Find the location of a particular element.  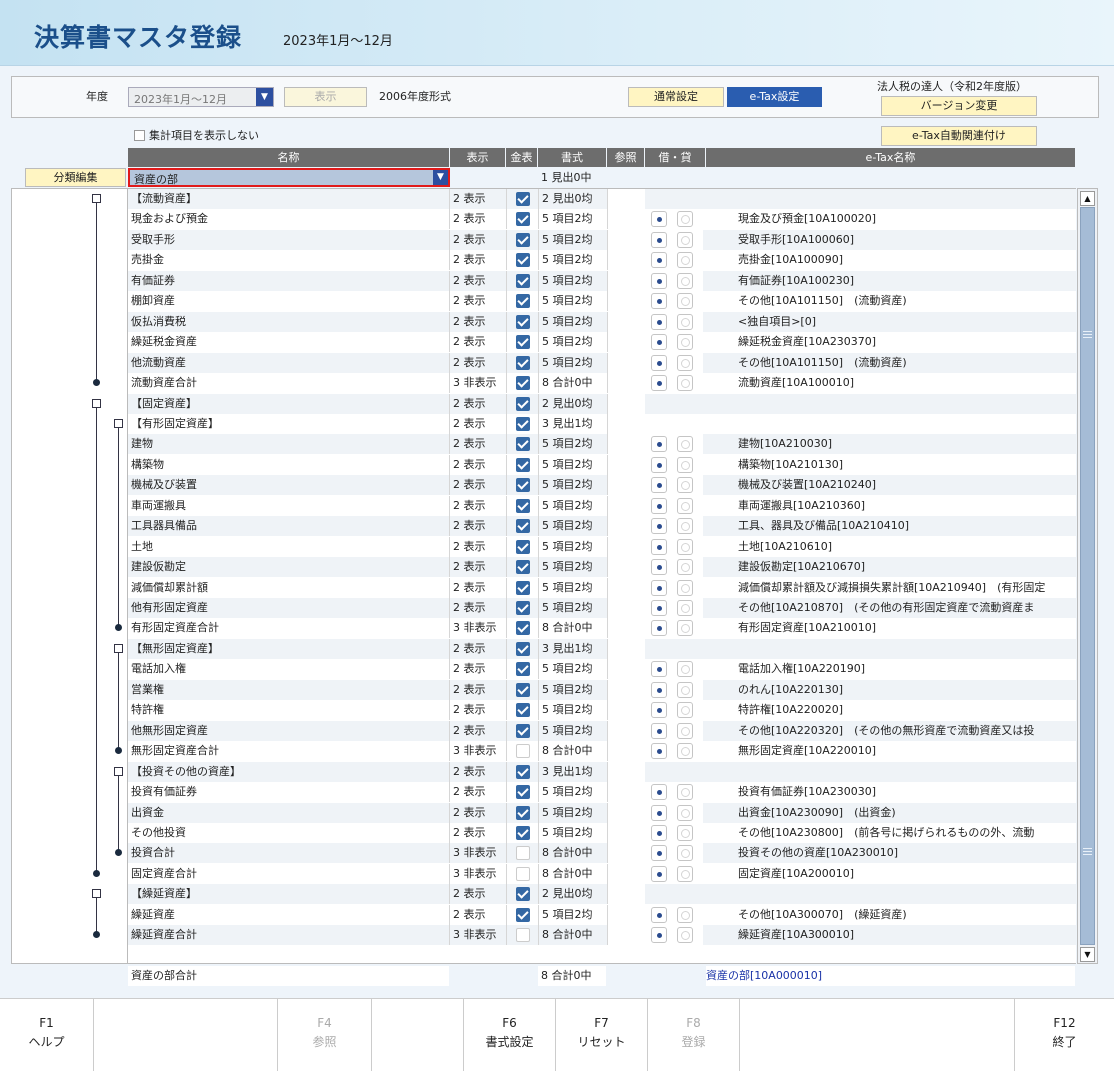

show-button: 表示 is located at coordinates (325, 97).